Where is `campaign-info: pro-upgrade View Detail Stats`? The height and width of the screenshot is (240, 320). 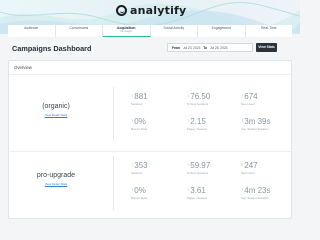 campaign-info: pro-upgrade View Detail Stats is located at coordinates (56, 183).